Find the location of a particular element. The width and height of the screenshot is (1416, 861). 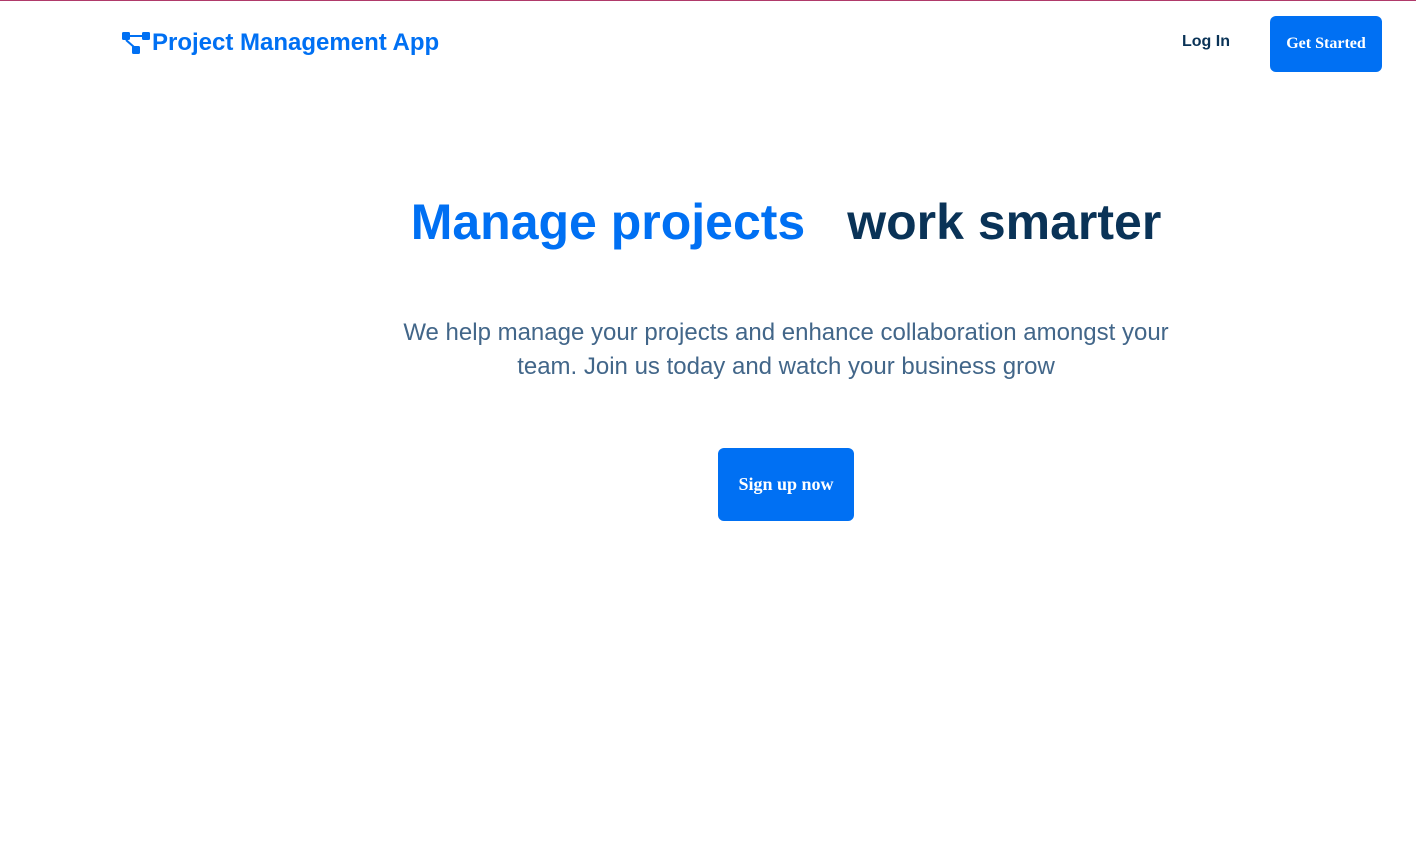

login-link: Log In is located at coordinates (1206, 42).